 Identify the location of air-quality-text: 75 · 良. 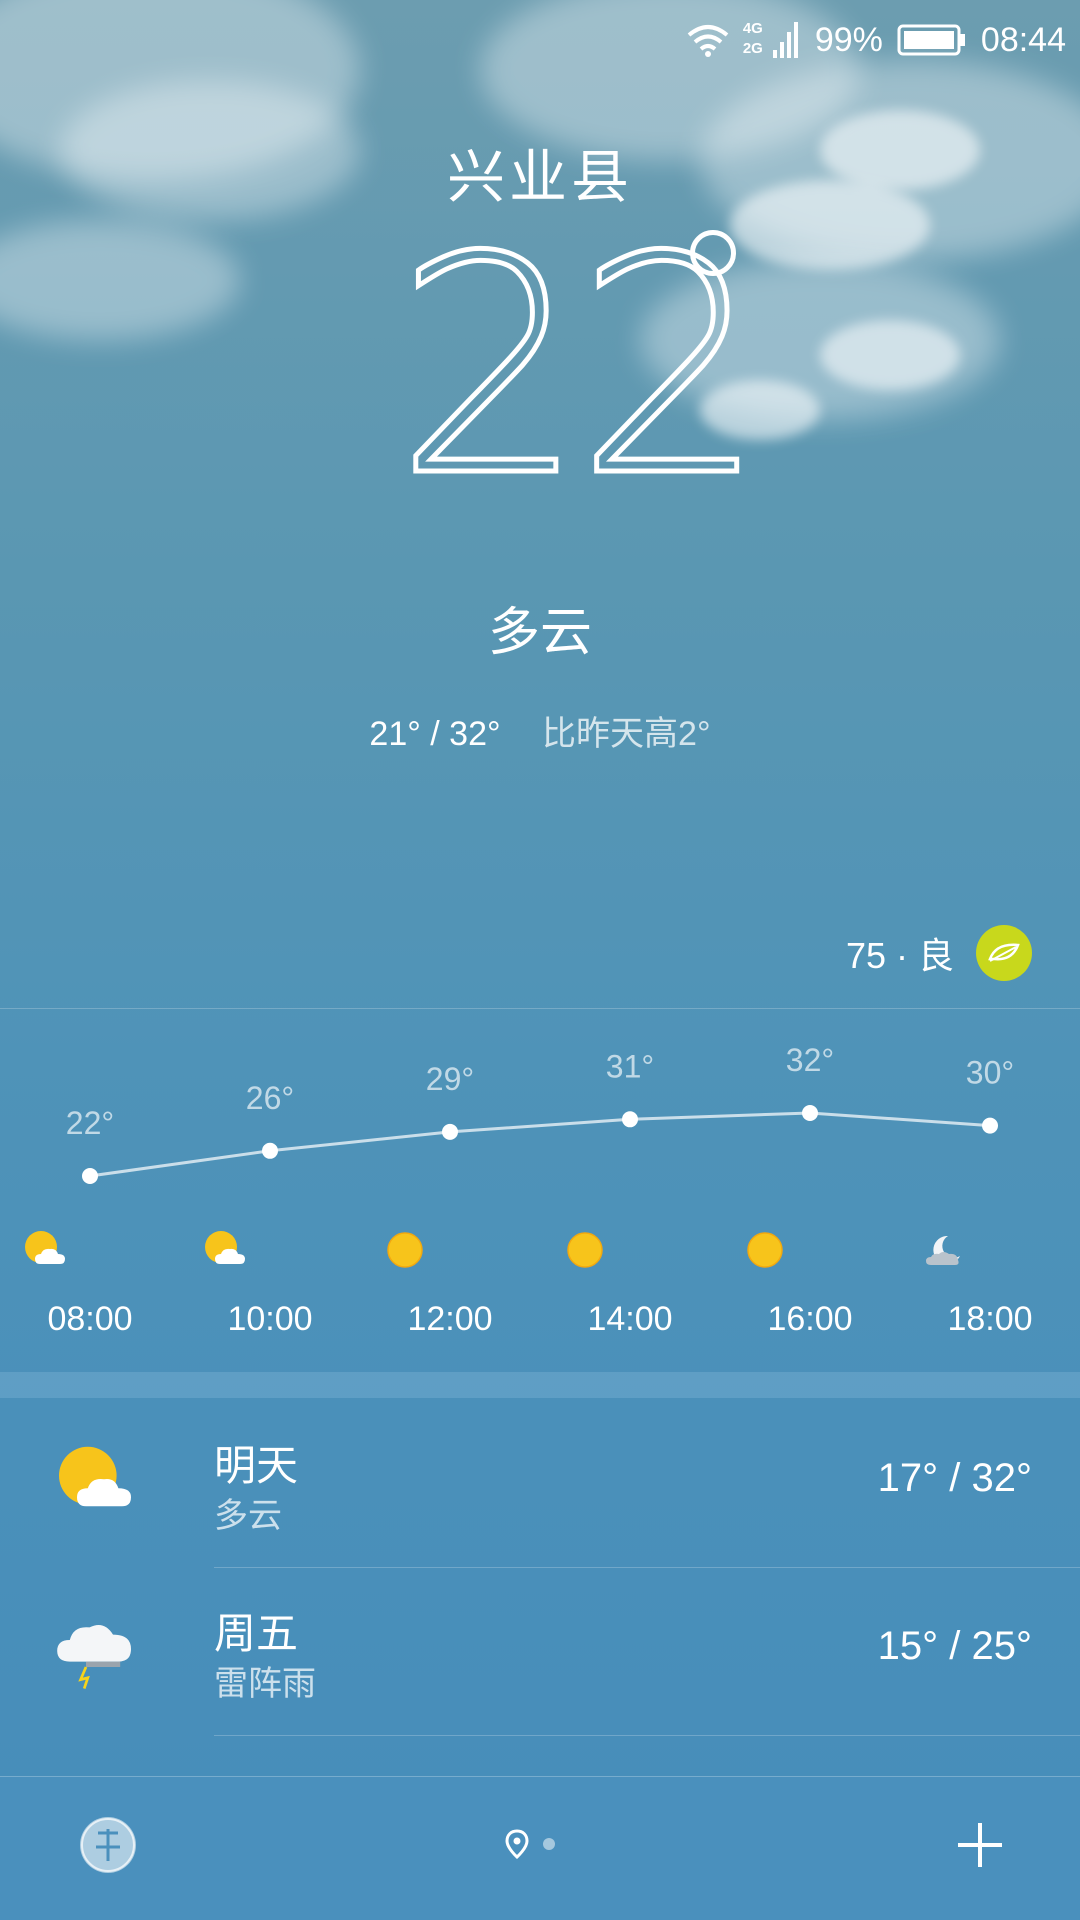
(899, 955).